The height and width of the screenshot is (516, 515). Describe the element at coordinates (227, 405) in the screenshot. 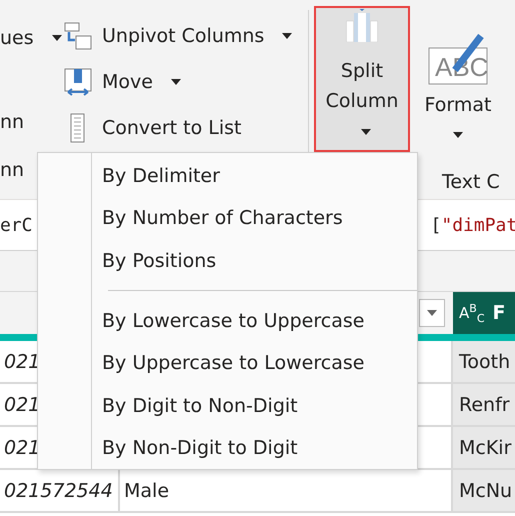

I see `menu-item: By Digit to Non-Digit` at that location.